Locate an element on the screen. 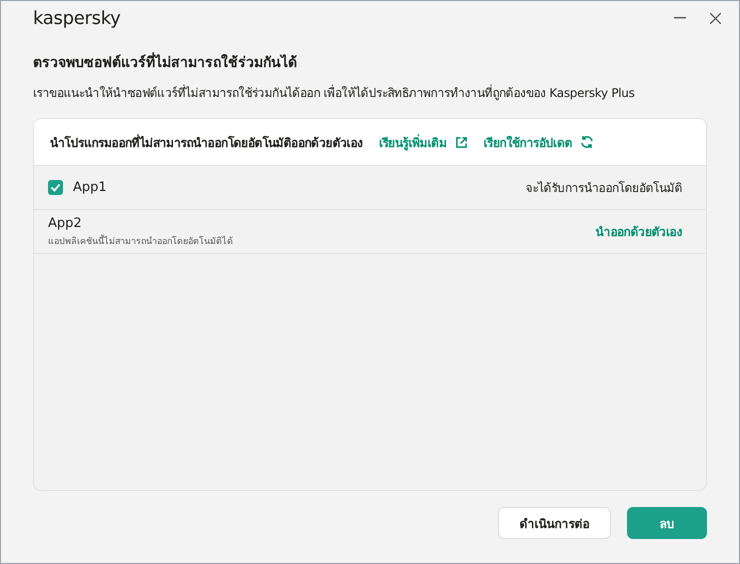  link: เรียกใช้การอัปเดต is located at coordinates (539, 142).